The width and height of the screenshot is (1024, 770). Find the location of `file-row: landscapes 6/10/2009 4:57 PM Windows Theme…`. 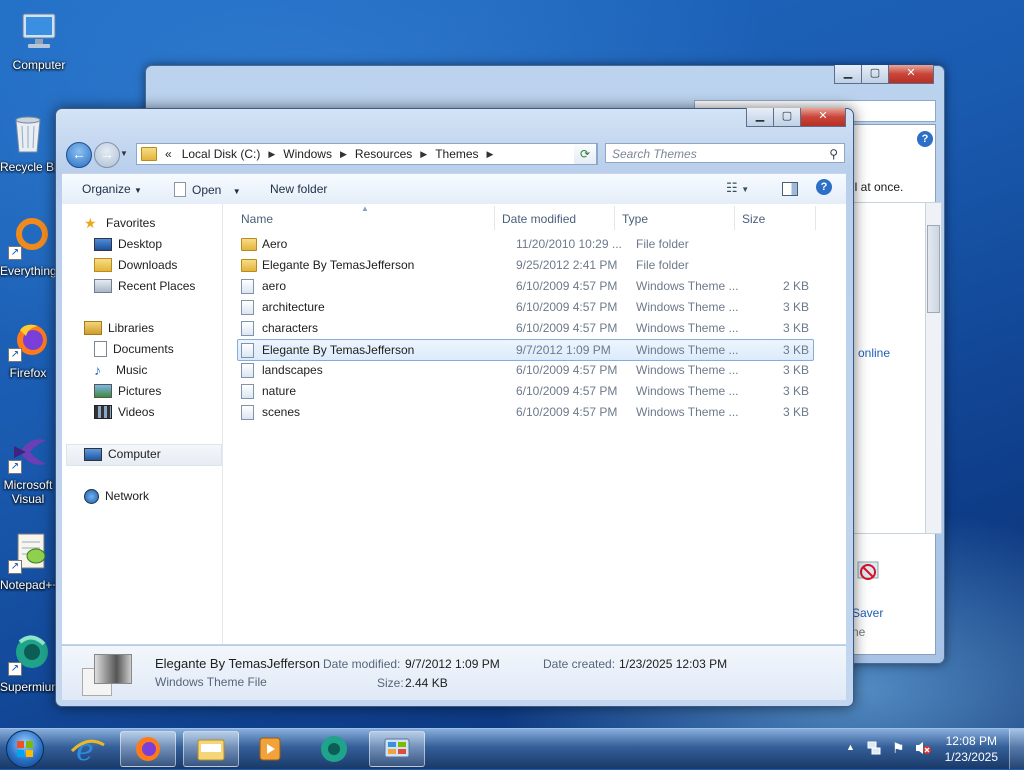

file-row: landscapes 6/10/2009 4:57 PM Windows Theme… is located at coordinates (525, 370).